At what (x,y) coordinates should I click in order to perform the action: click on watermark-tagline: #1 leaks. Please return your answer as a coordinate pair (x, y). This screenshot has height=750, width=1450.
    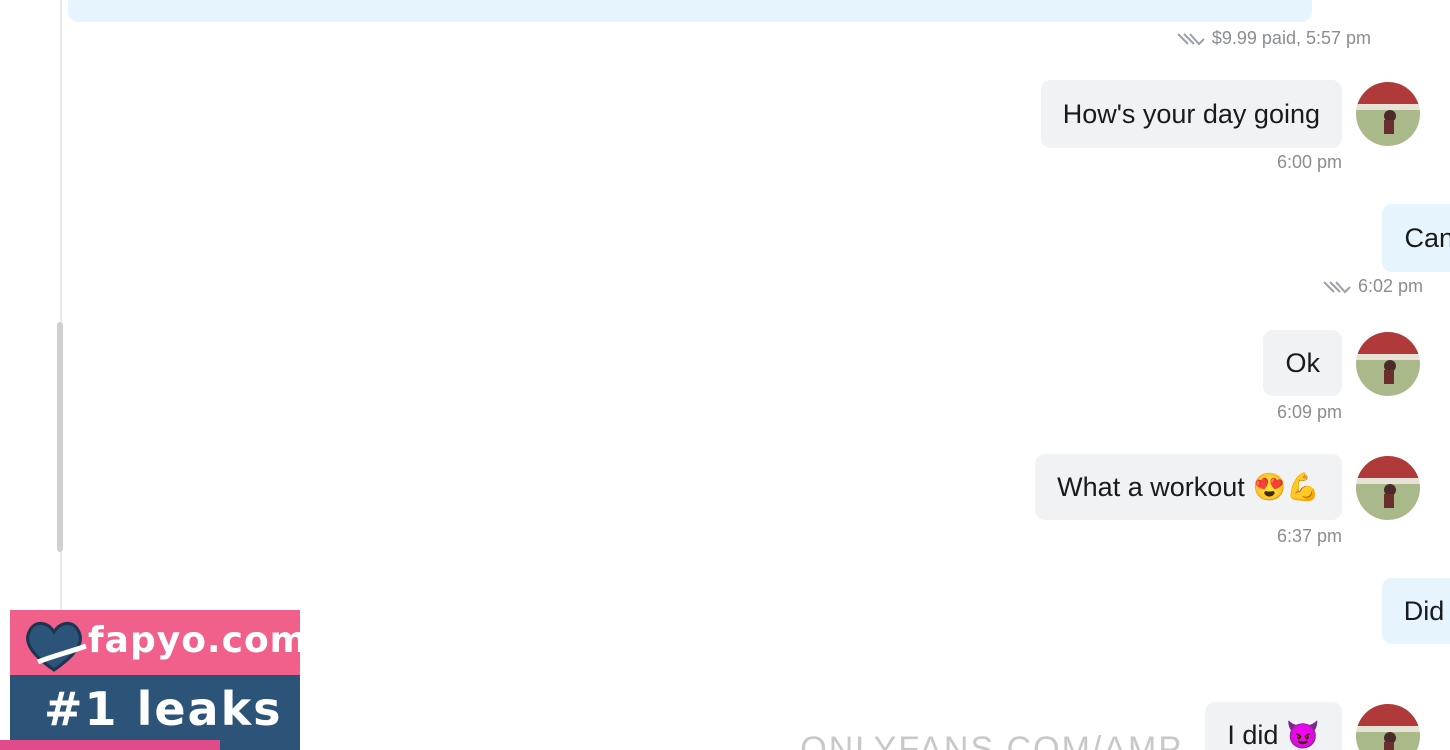
    Looking at the image, I should click on (163, 709).